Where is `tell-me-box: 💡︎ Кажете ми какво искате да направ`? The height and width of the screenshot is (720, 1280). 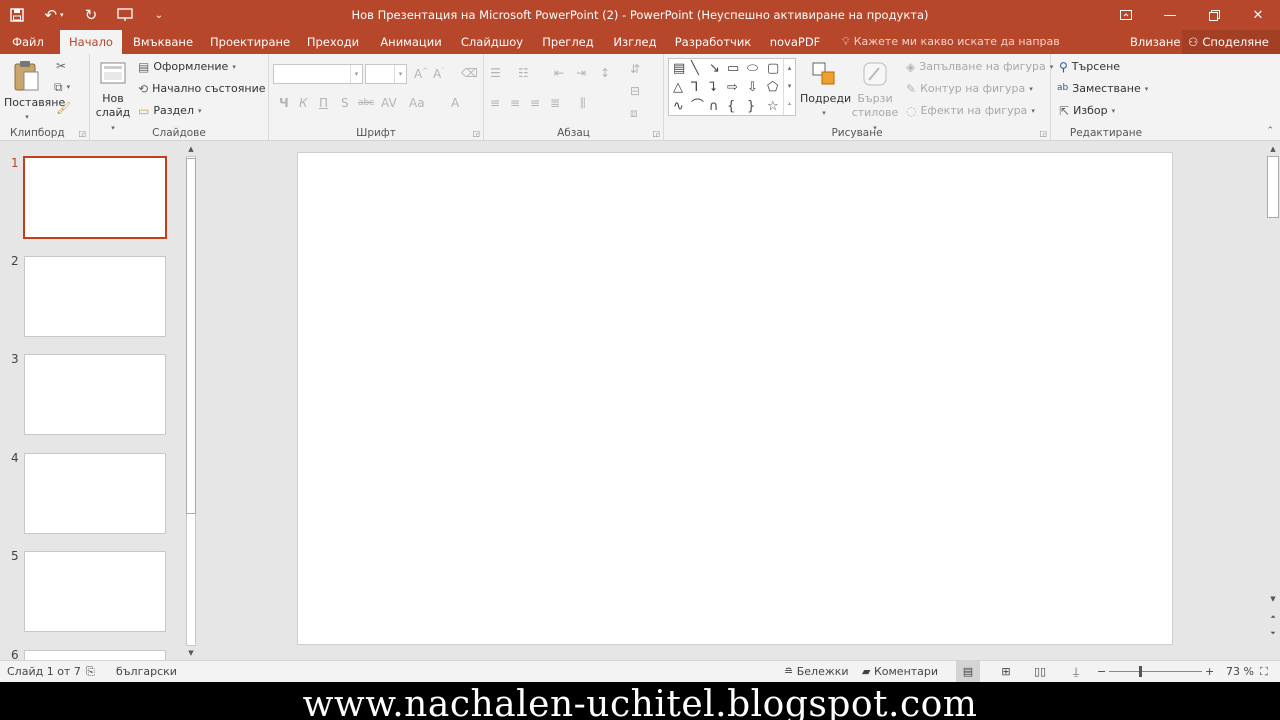
tell-me-box: 💡︎ Кажете ми какво искате да направ is located at coordinates (951, 42).